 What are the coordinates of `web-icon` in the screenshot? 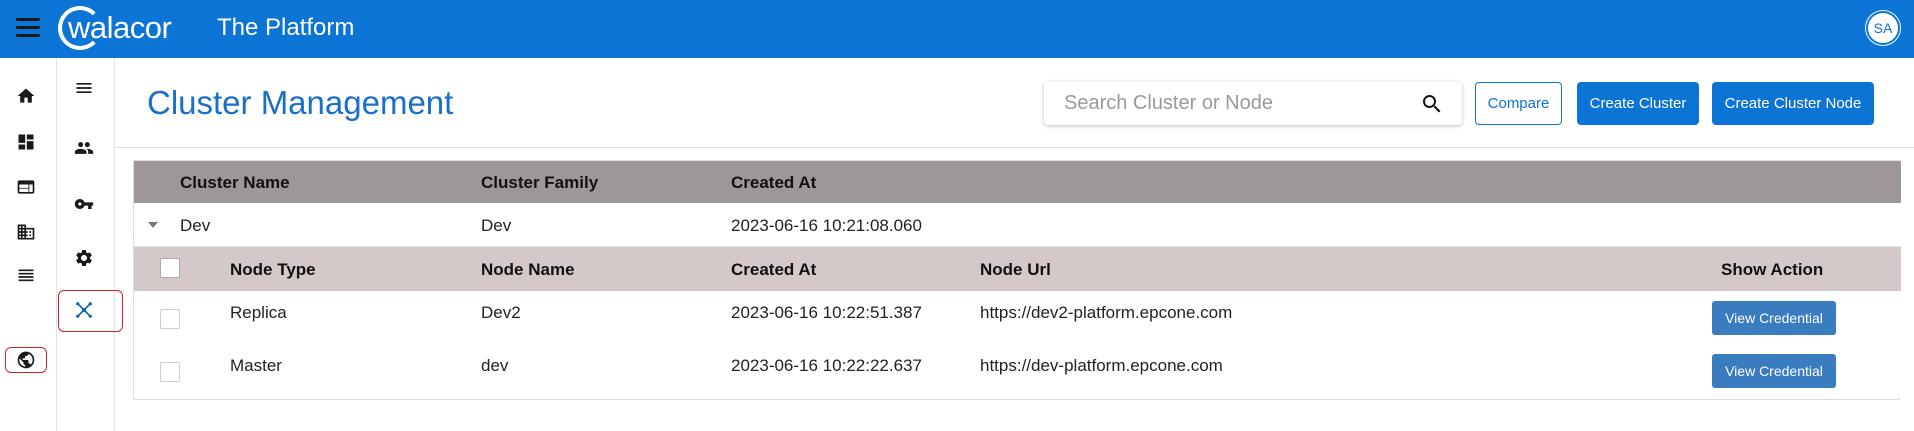 It's located at (26, 187).